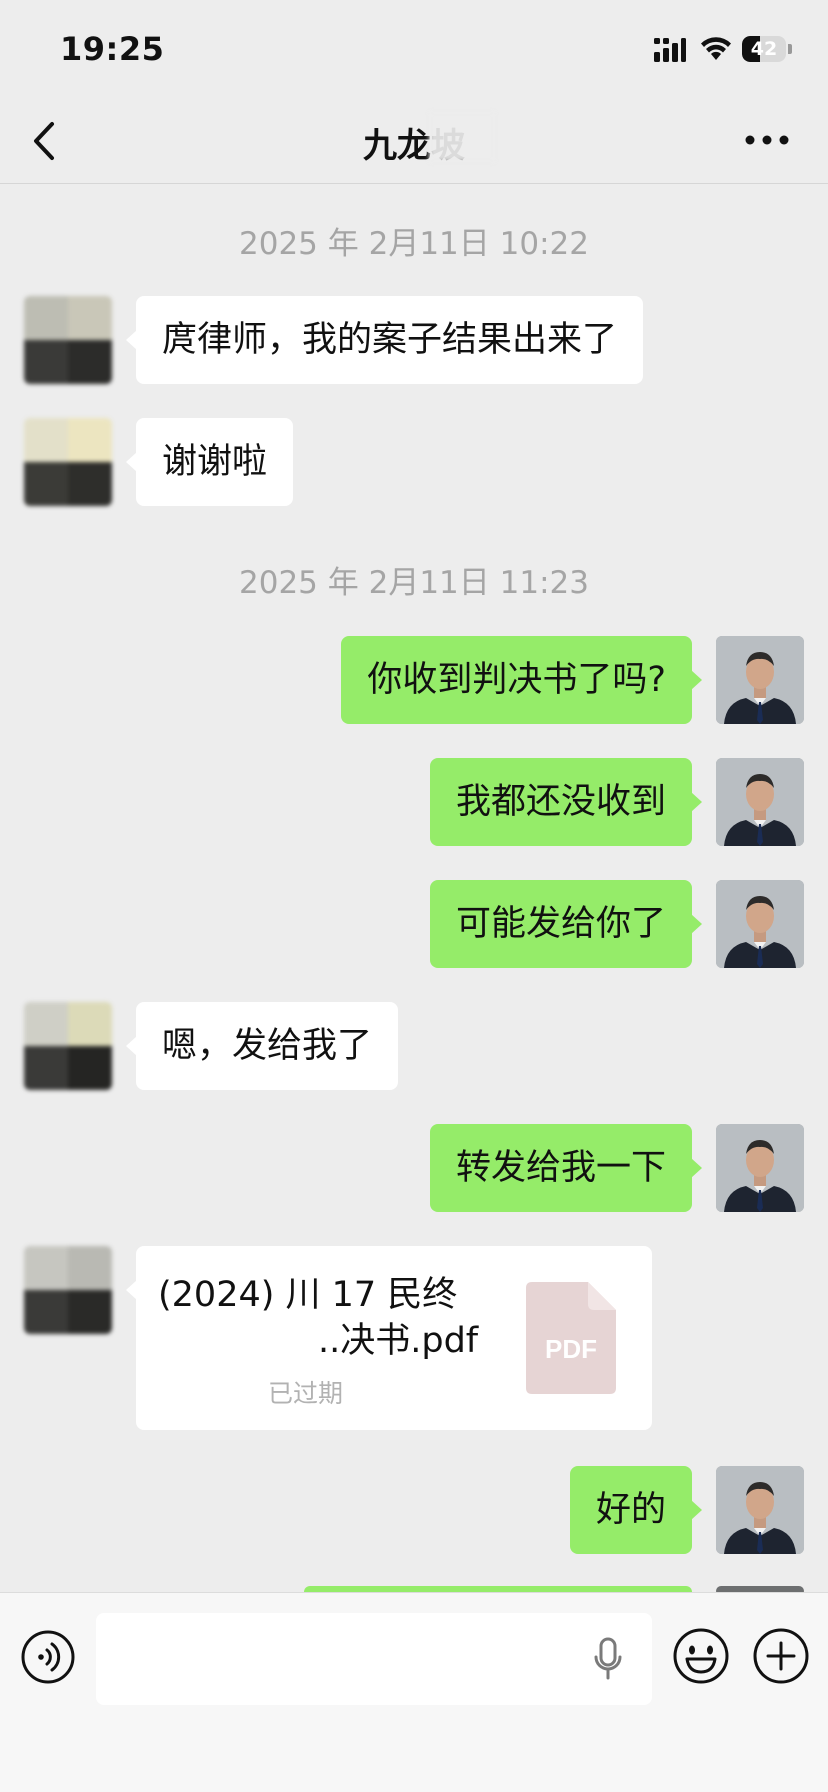  I want to click on message-bubble-outgoing: 转发给我一下, so click(566, 1168).